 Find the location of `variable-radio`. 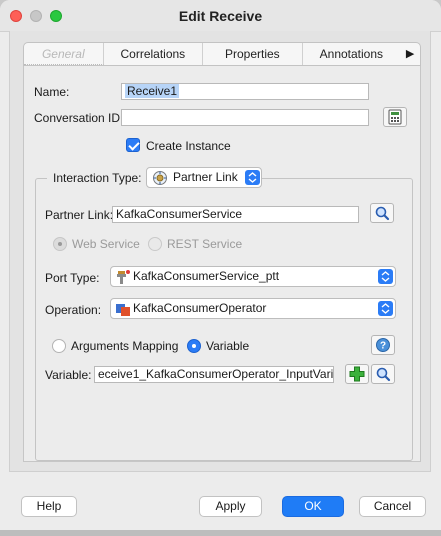

variable-radio is located at coordinates (194, 346).